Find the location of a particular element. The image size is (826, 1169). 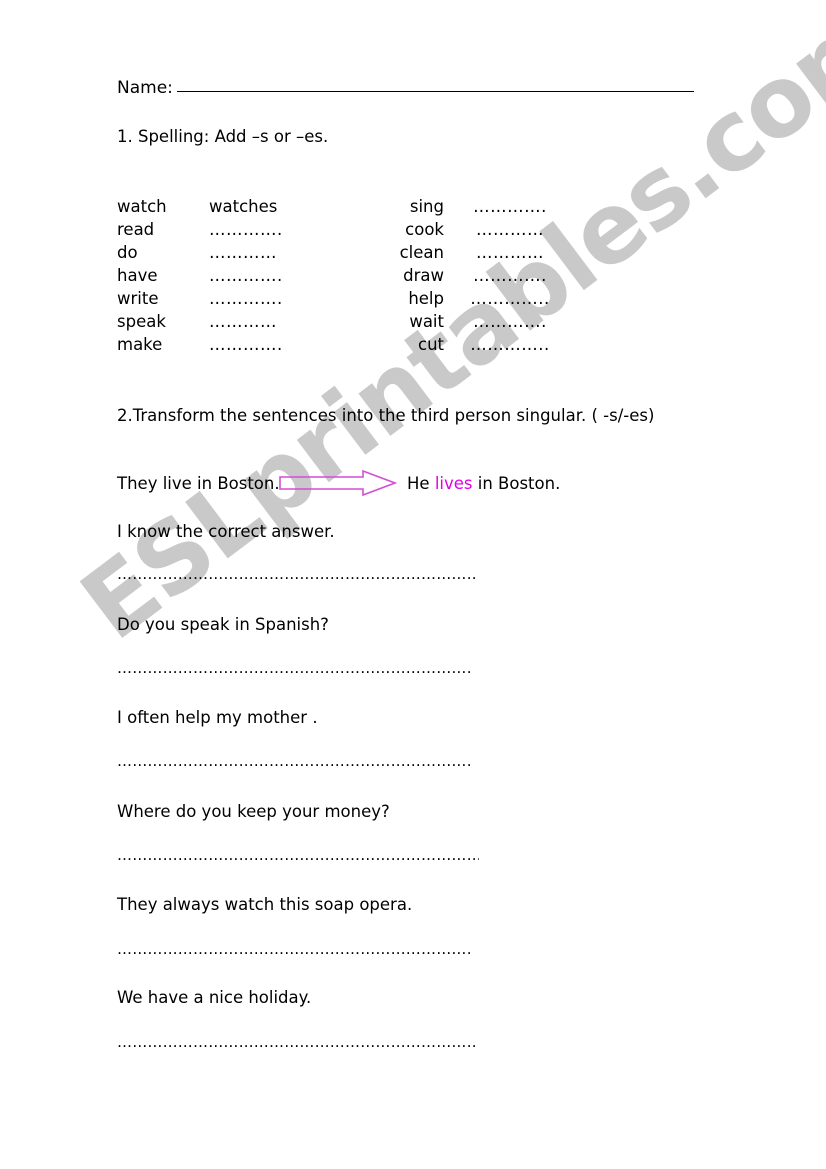

example-answer-highlight: lives is located at coordinates (453, 483).